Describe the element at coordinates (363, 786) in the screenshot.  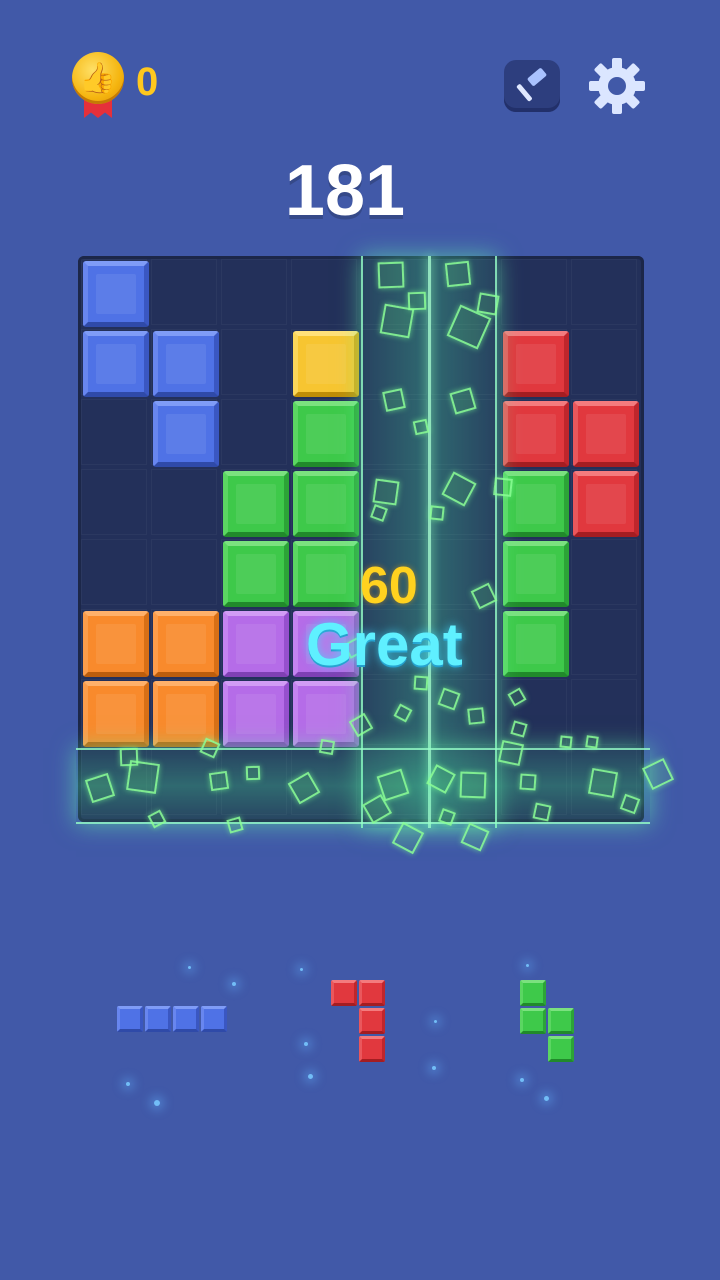
I see `row-clear-effect` at that location.